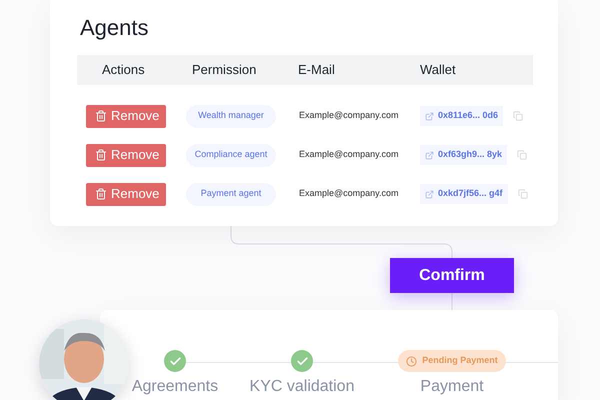 Image resolution: width=600 pixels, height=400 pixels. Describe the element at coordinates (452, 275) in the screenshot. I see `confirm-button: Comfirm` at that location.